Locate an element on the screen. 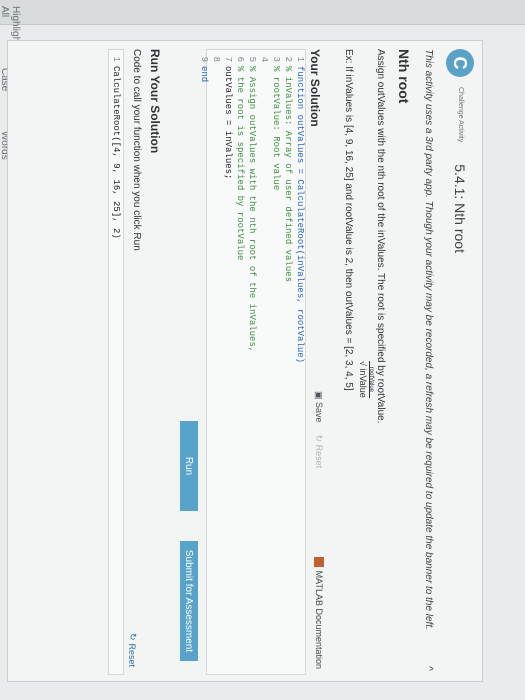 The image size is (525, 700). formula-value: √ inValue is located at coordinates (364, 379).